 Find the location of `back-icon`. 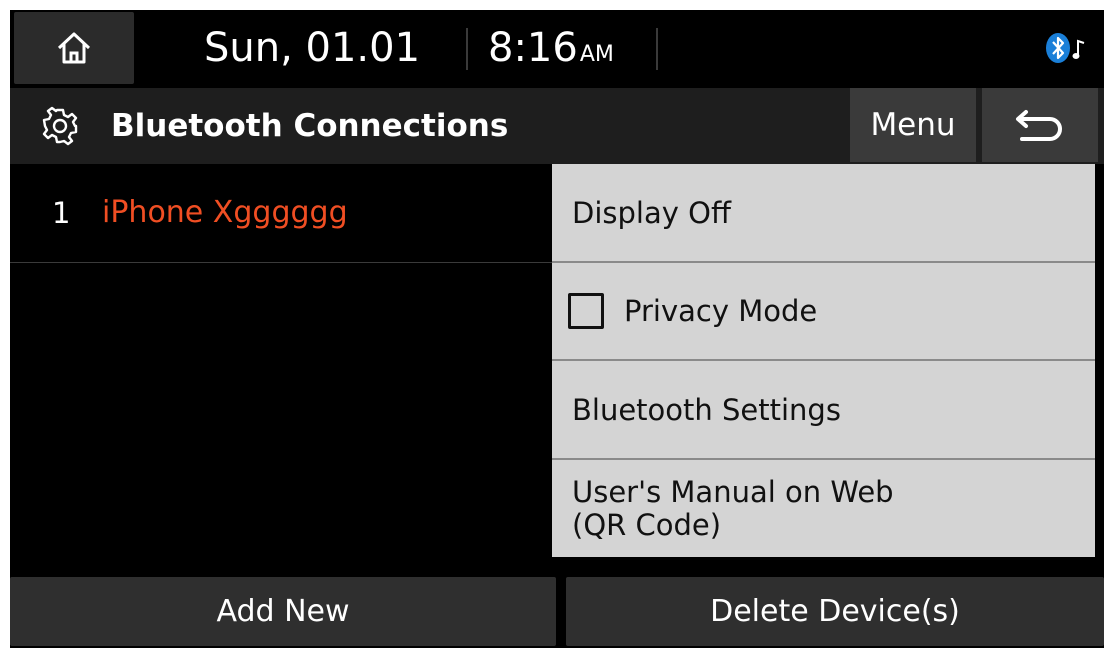

back-icon is located at coordinates (1039, 125).